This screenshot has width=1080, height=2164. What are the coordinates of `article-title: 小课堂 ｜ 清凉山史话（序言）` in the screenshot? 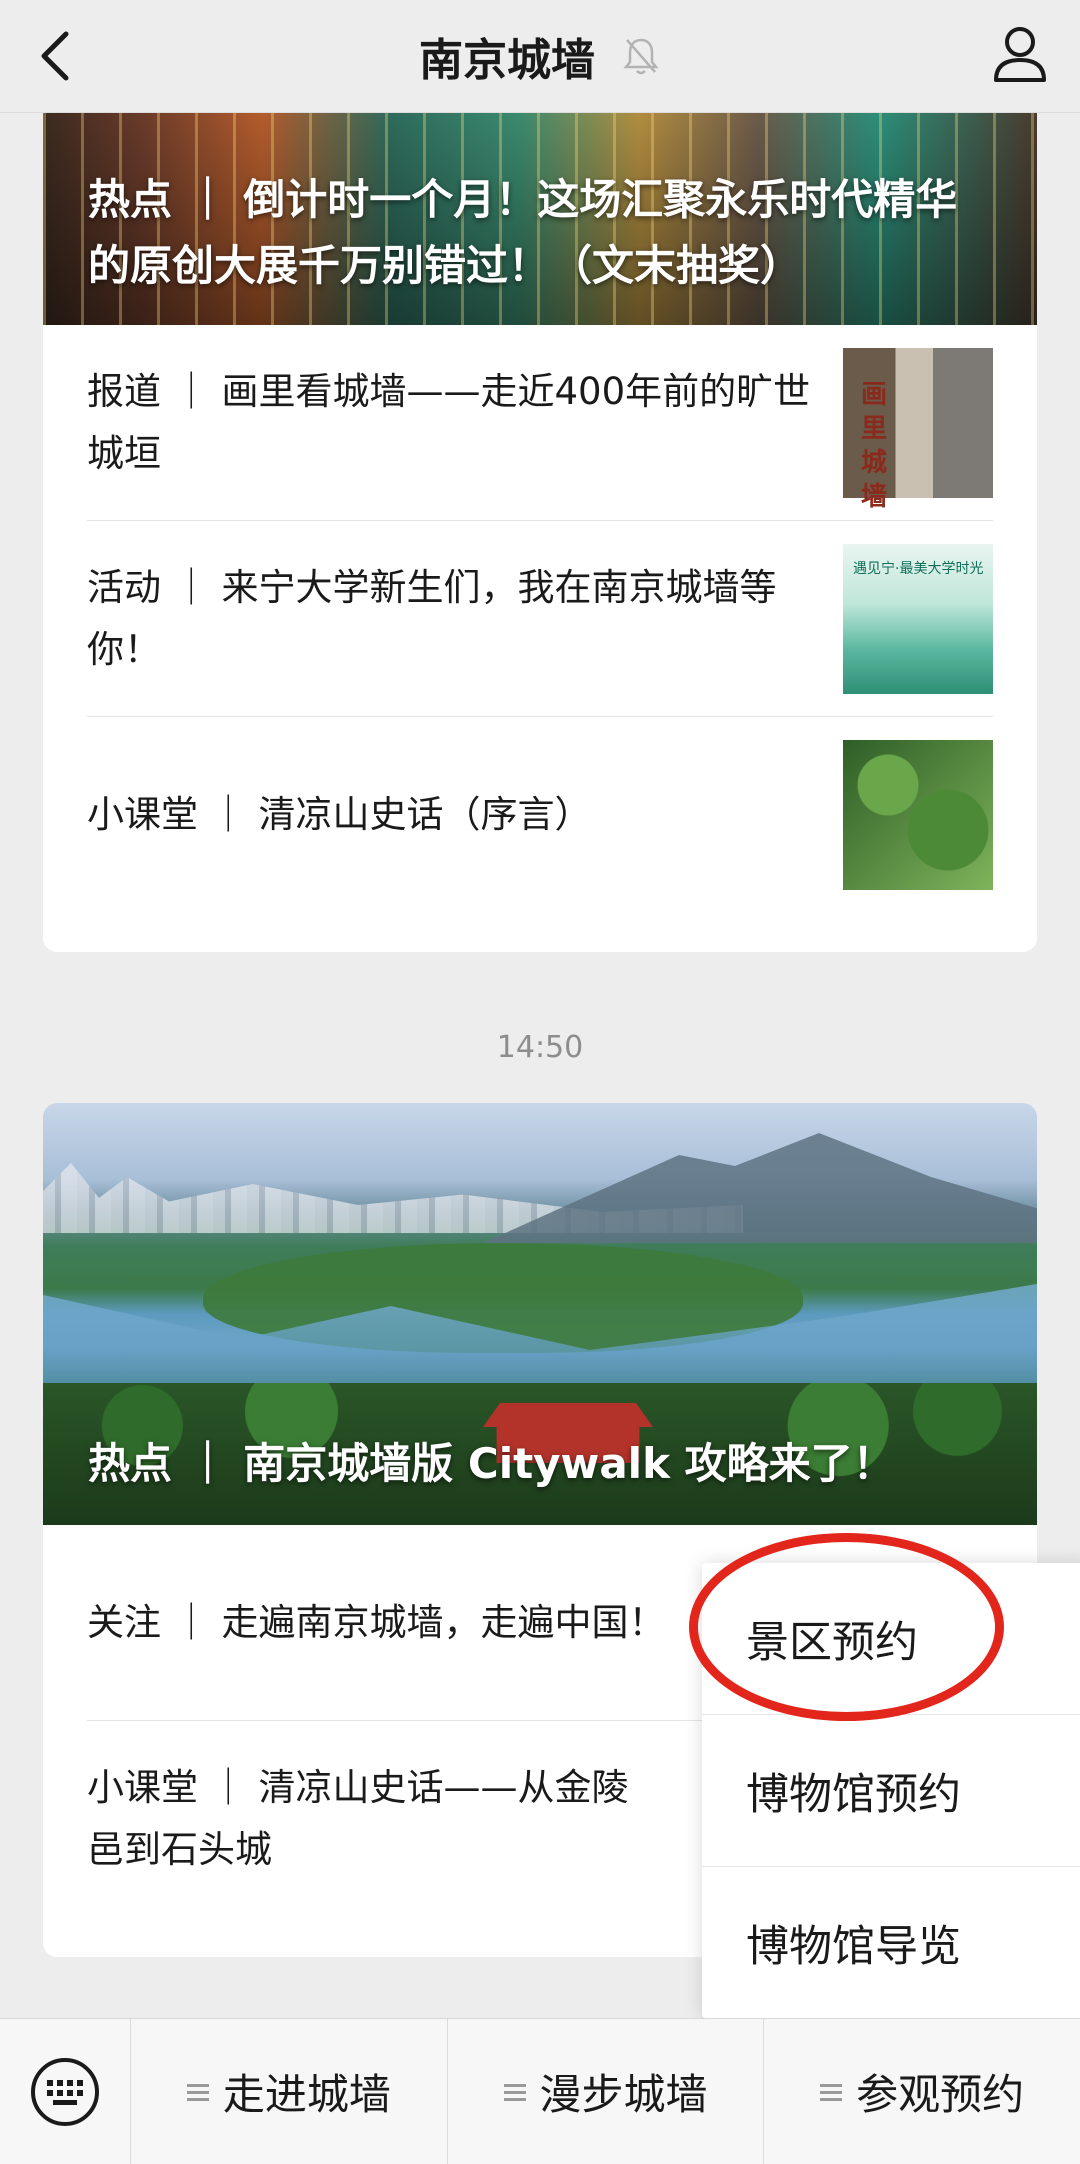 It's located at (339, 814).